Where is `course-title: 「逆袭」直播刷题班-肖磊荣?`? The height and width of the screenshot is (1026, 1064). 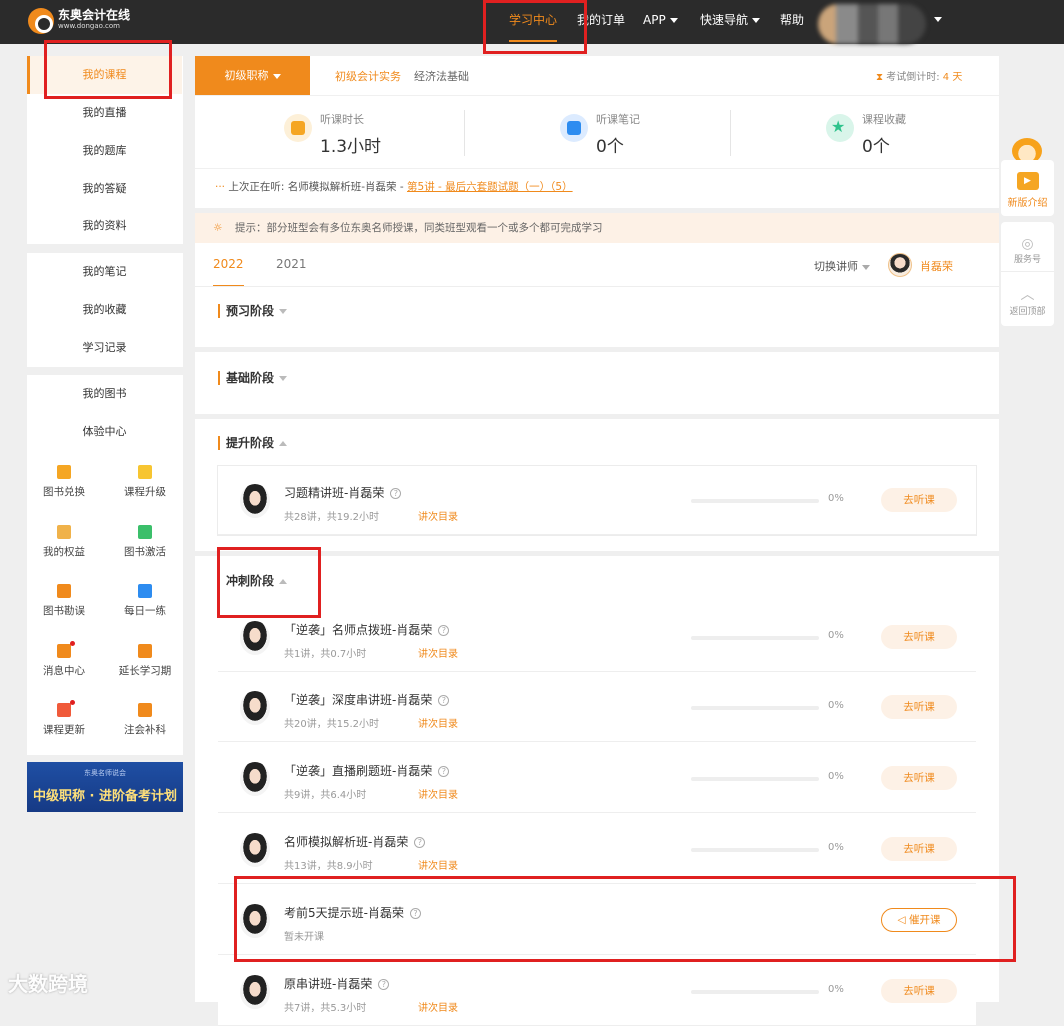
course-title: 「逆袭」直播刷题班-肖磊荣? is located at coordinates (367, 770).